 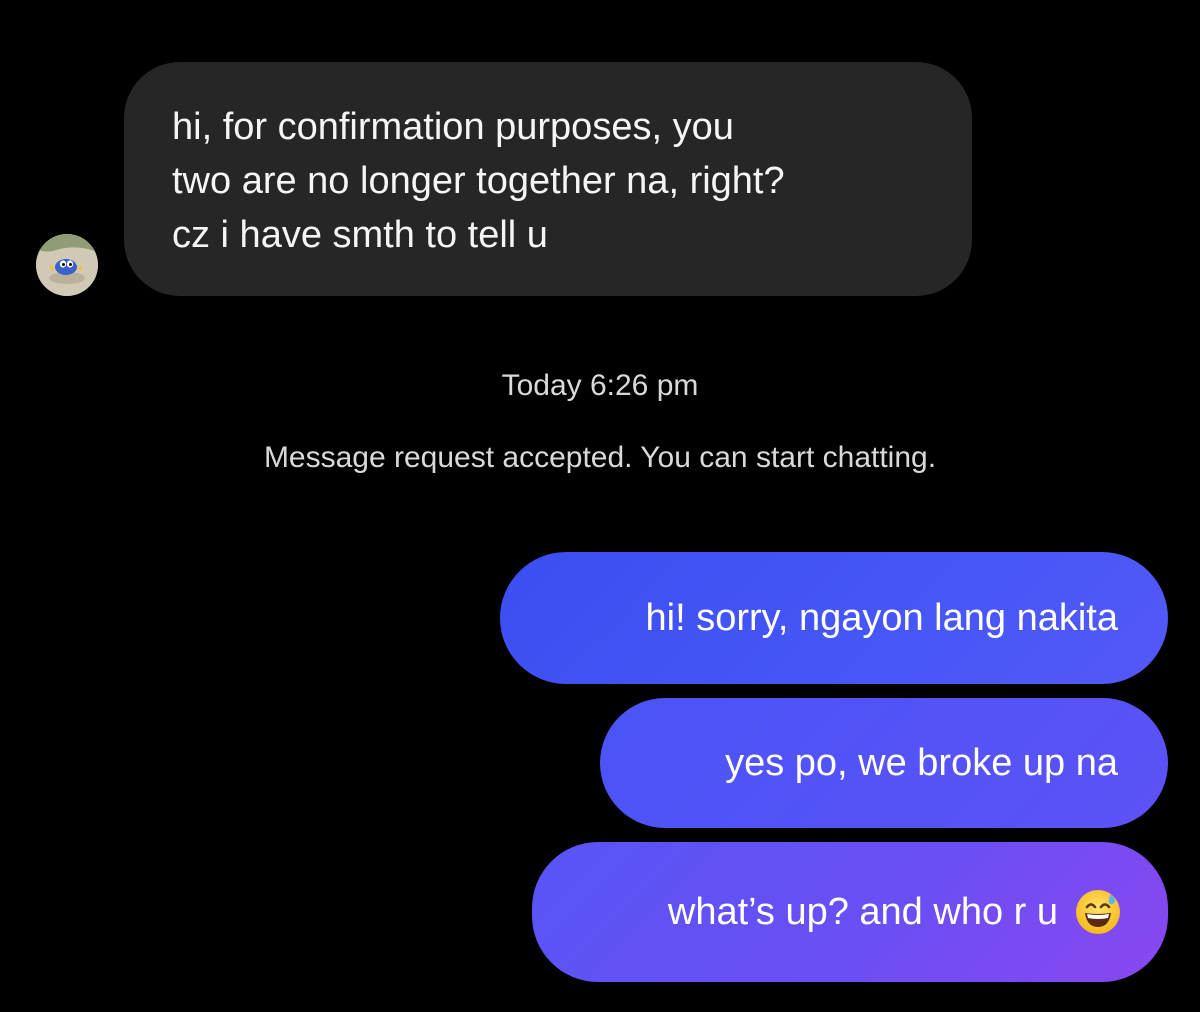 I want to click on grinning-face-with-sweat-icon, so click(x=1098, y=912).